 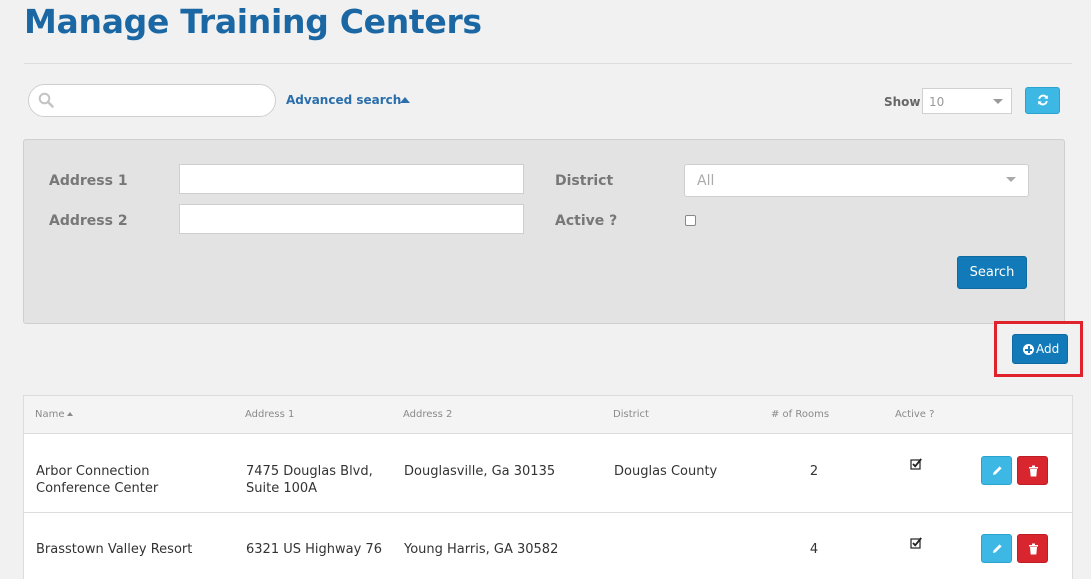 I want to click on plus-circle-icon, so click(x=1028, y=349).